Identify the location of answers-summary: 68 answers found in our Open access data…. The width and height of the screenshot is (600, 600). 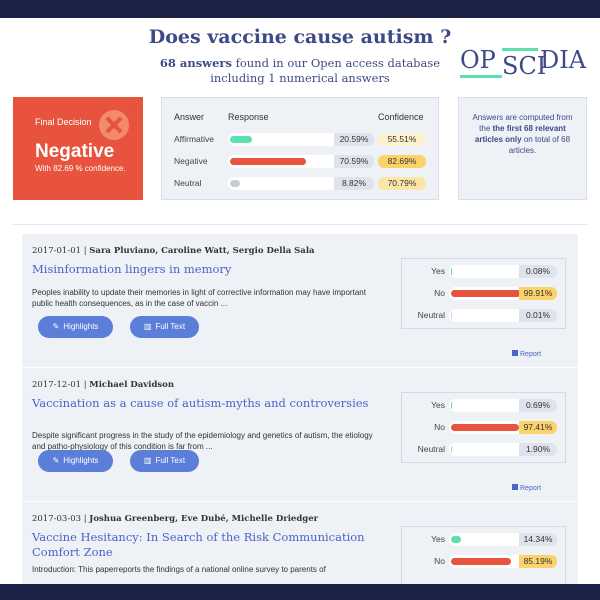
(300, 71).